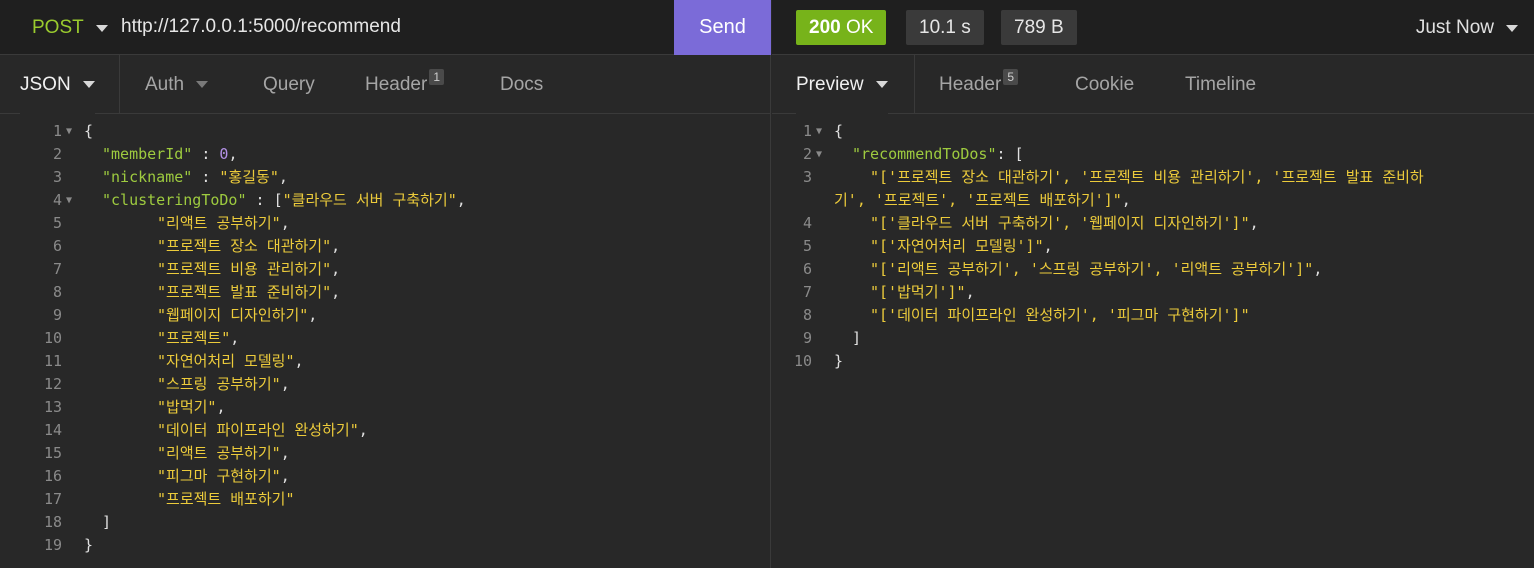  Describe the element at coordinates (830, 84) in the screenshot. I see `tab-label: Preview` at that location.